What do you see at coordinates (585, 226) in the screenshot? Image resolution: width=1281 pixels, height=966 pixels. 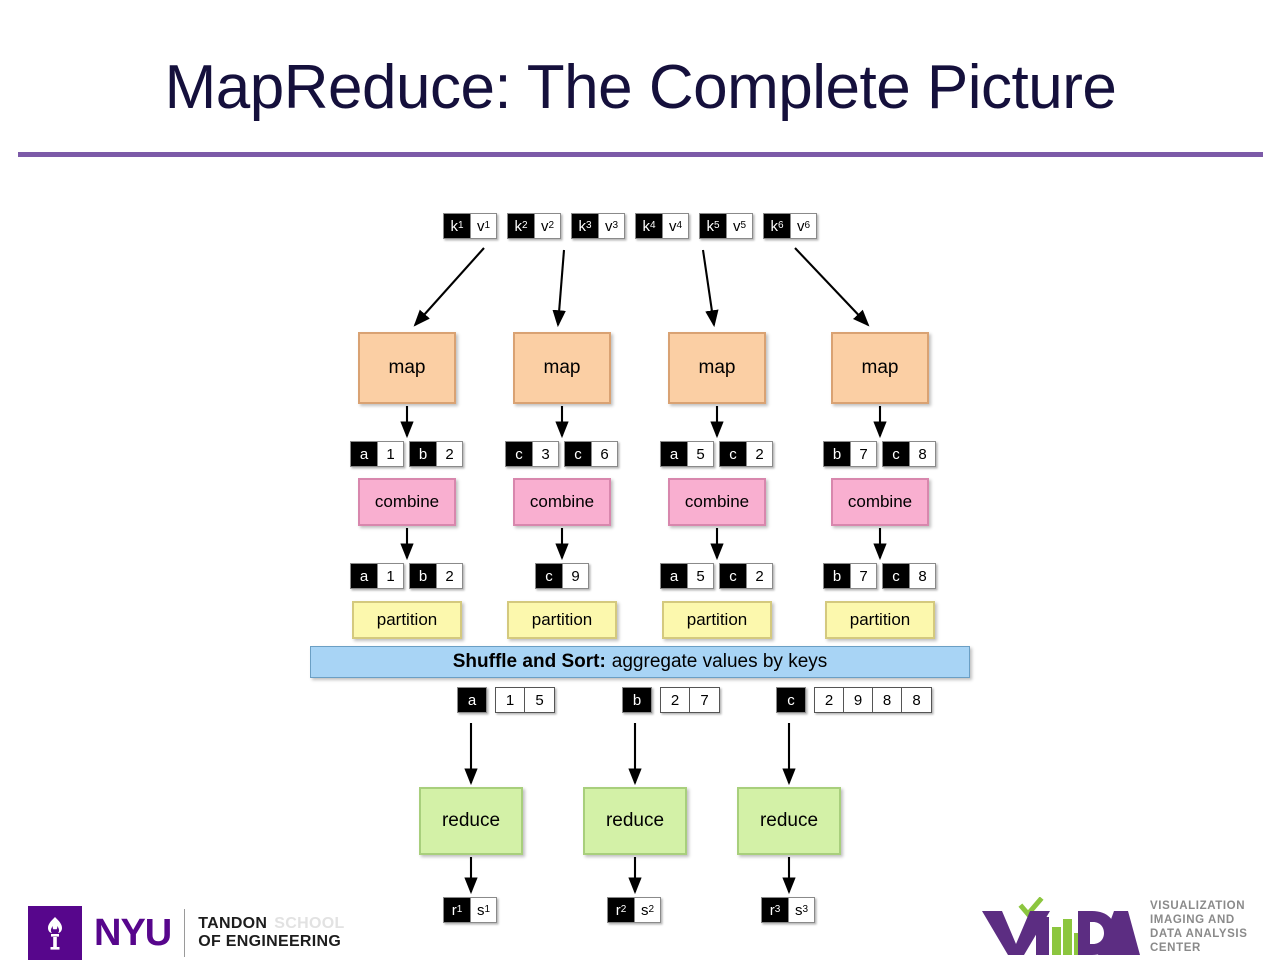 I see `kv-key: k3` at bounding box center [585, 226].